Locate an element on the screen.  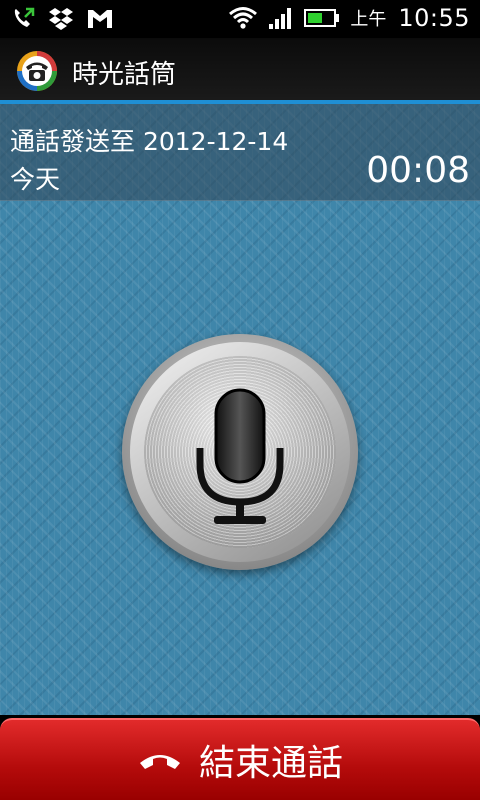
signal-icon is located at coordinates (280, 18).